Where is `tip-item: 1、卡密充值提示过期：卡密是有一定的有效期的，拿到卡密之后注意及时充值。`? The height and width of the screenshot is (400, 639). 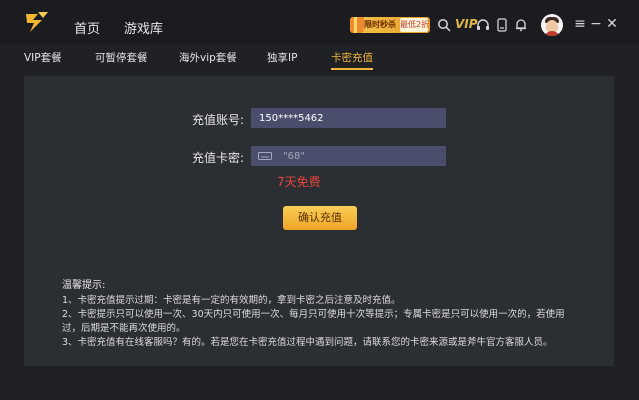
tip-item: 1、卡密充值提示过期：卡密是有一定的有效期的，拿到卡密之后注意及时充值。 is located at coordinates (231, 300).